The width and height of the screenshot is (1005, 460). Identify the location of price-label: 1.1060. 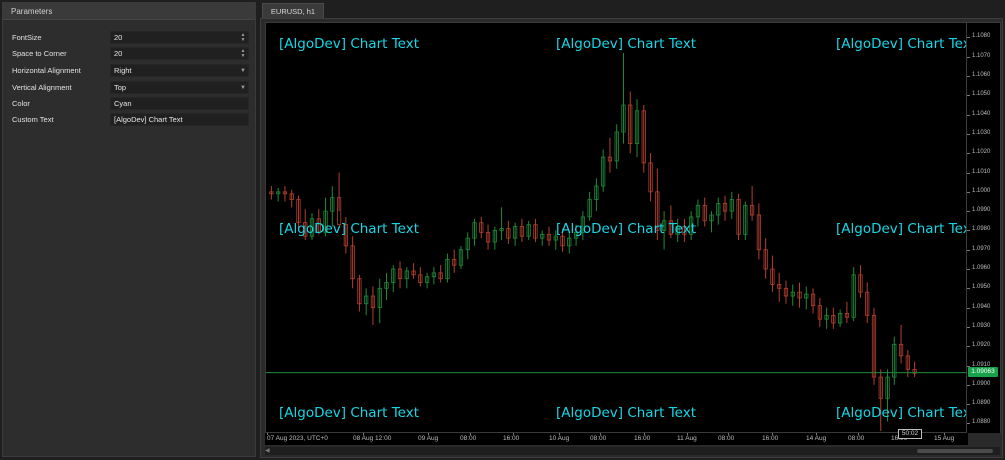
(981, 75).